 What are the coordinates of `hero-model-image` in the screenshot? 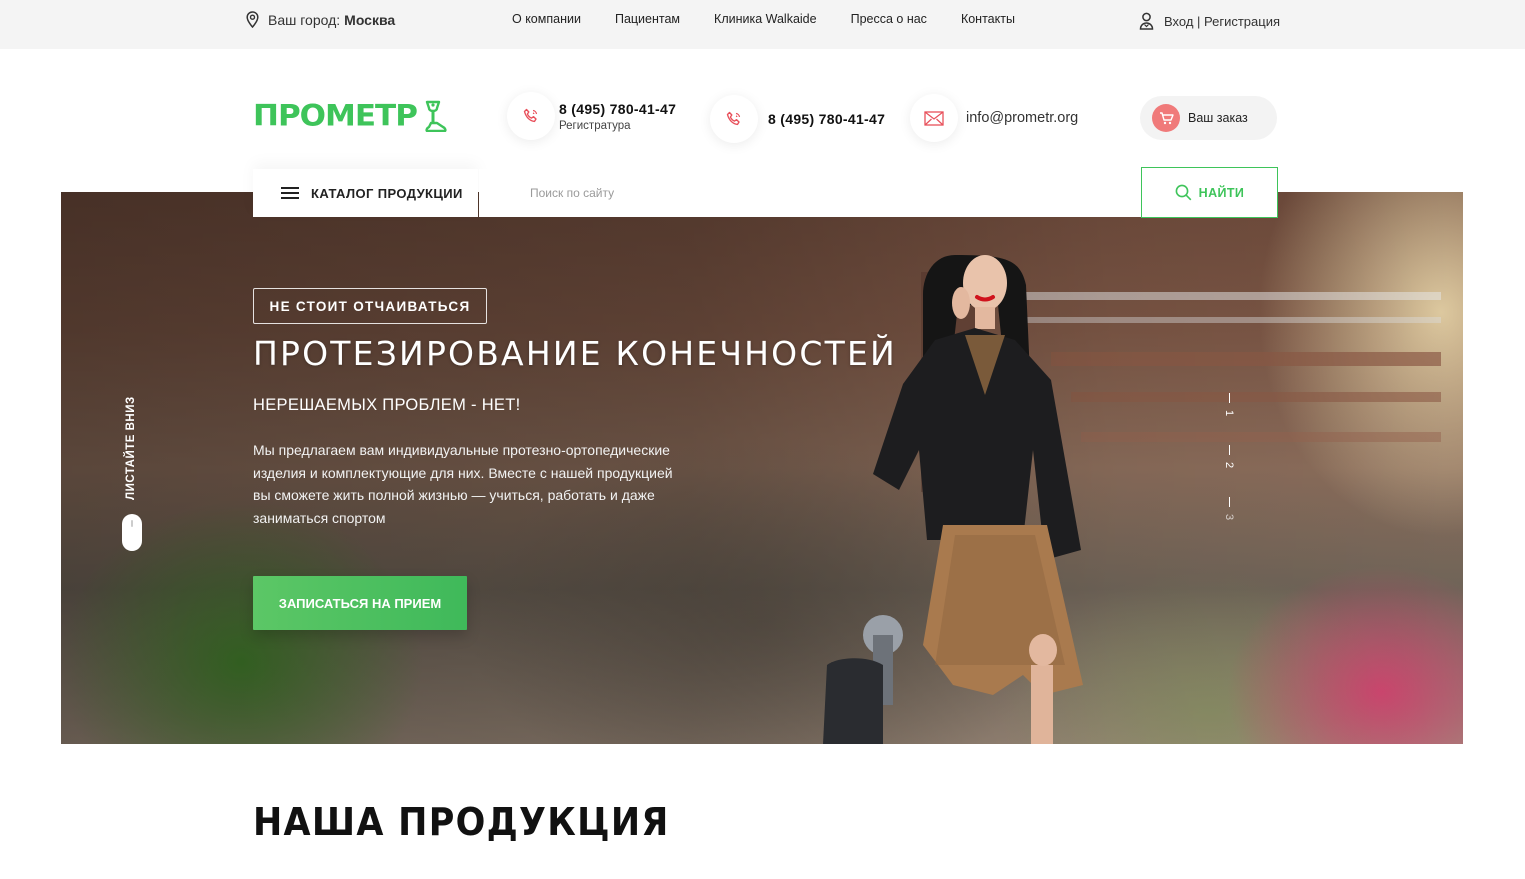 It's located at (953, 499).